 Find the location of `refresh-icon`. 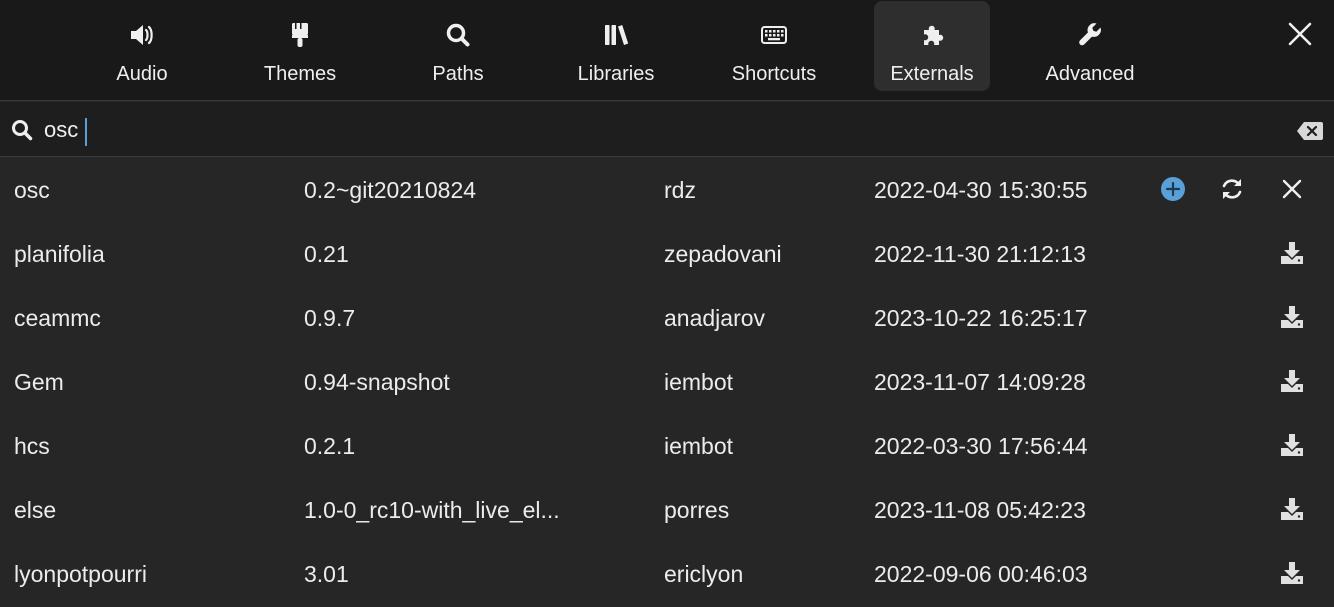

refresh-icon is located at coordinates (1232, 192).